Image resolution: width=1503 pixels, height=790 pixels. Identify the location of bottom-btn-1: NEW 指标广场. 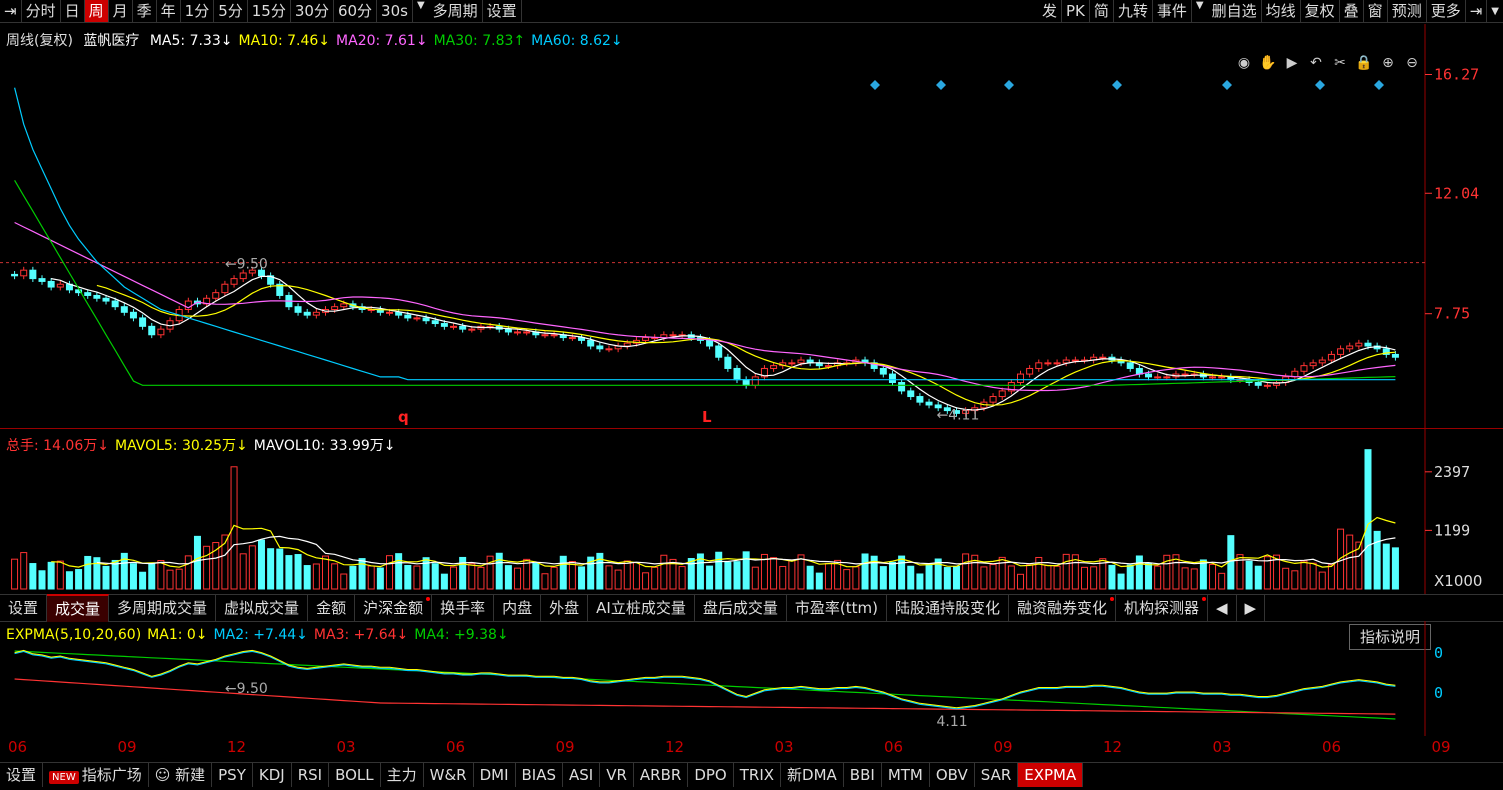
(96, 775).